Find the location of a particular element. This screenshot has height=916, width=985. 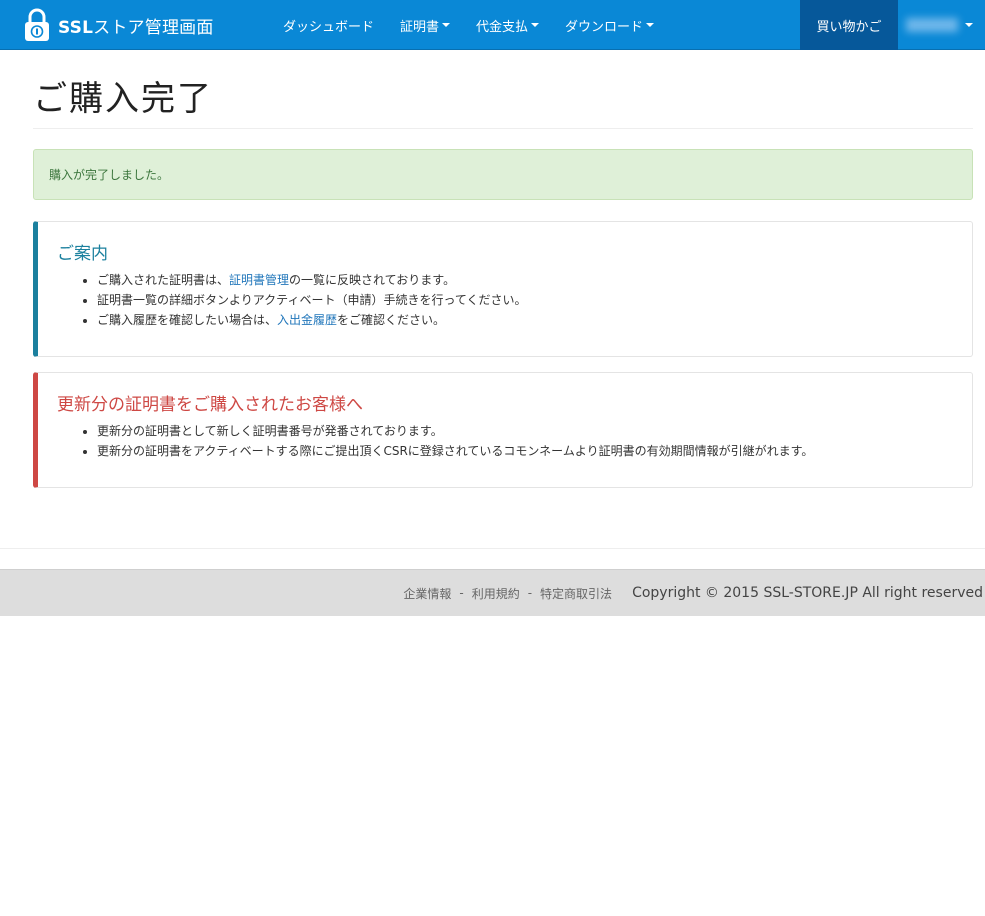

nav-dashboard: ダッシュボード is located at coordinates (328, 25).